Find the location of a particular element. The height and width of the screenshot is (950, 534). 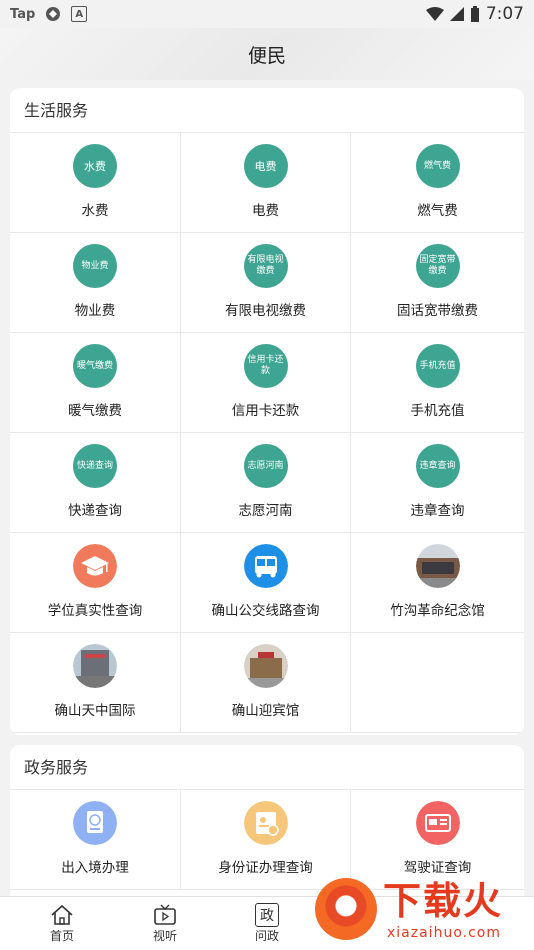

water-bill-icon: 水费 is located at coordinates (95, 166).